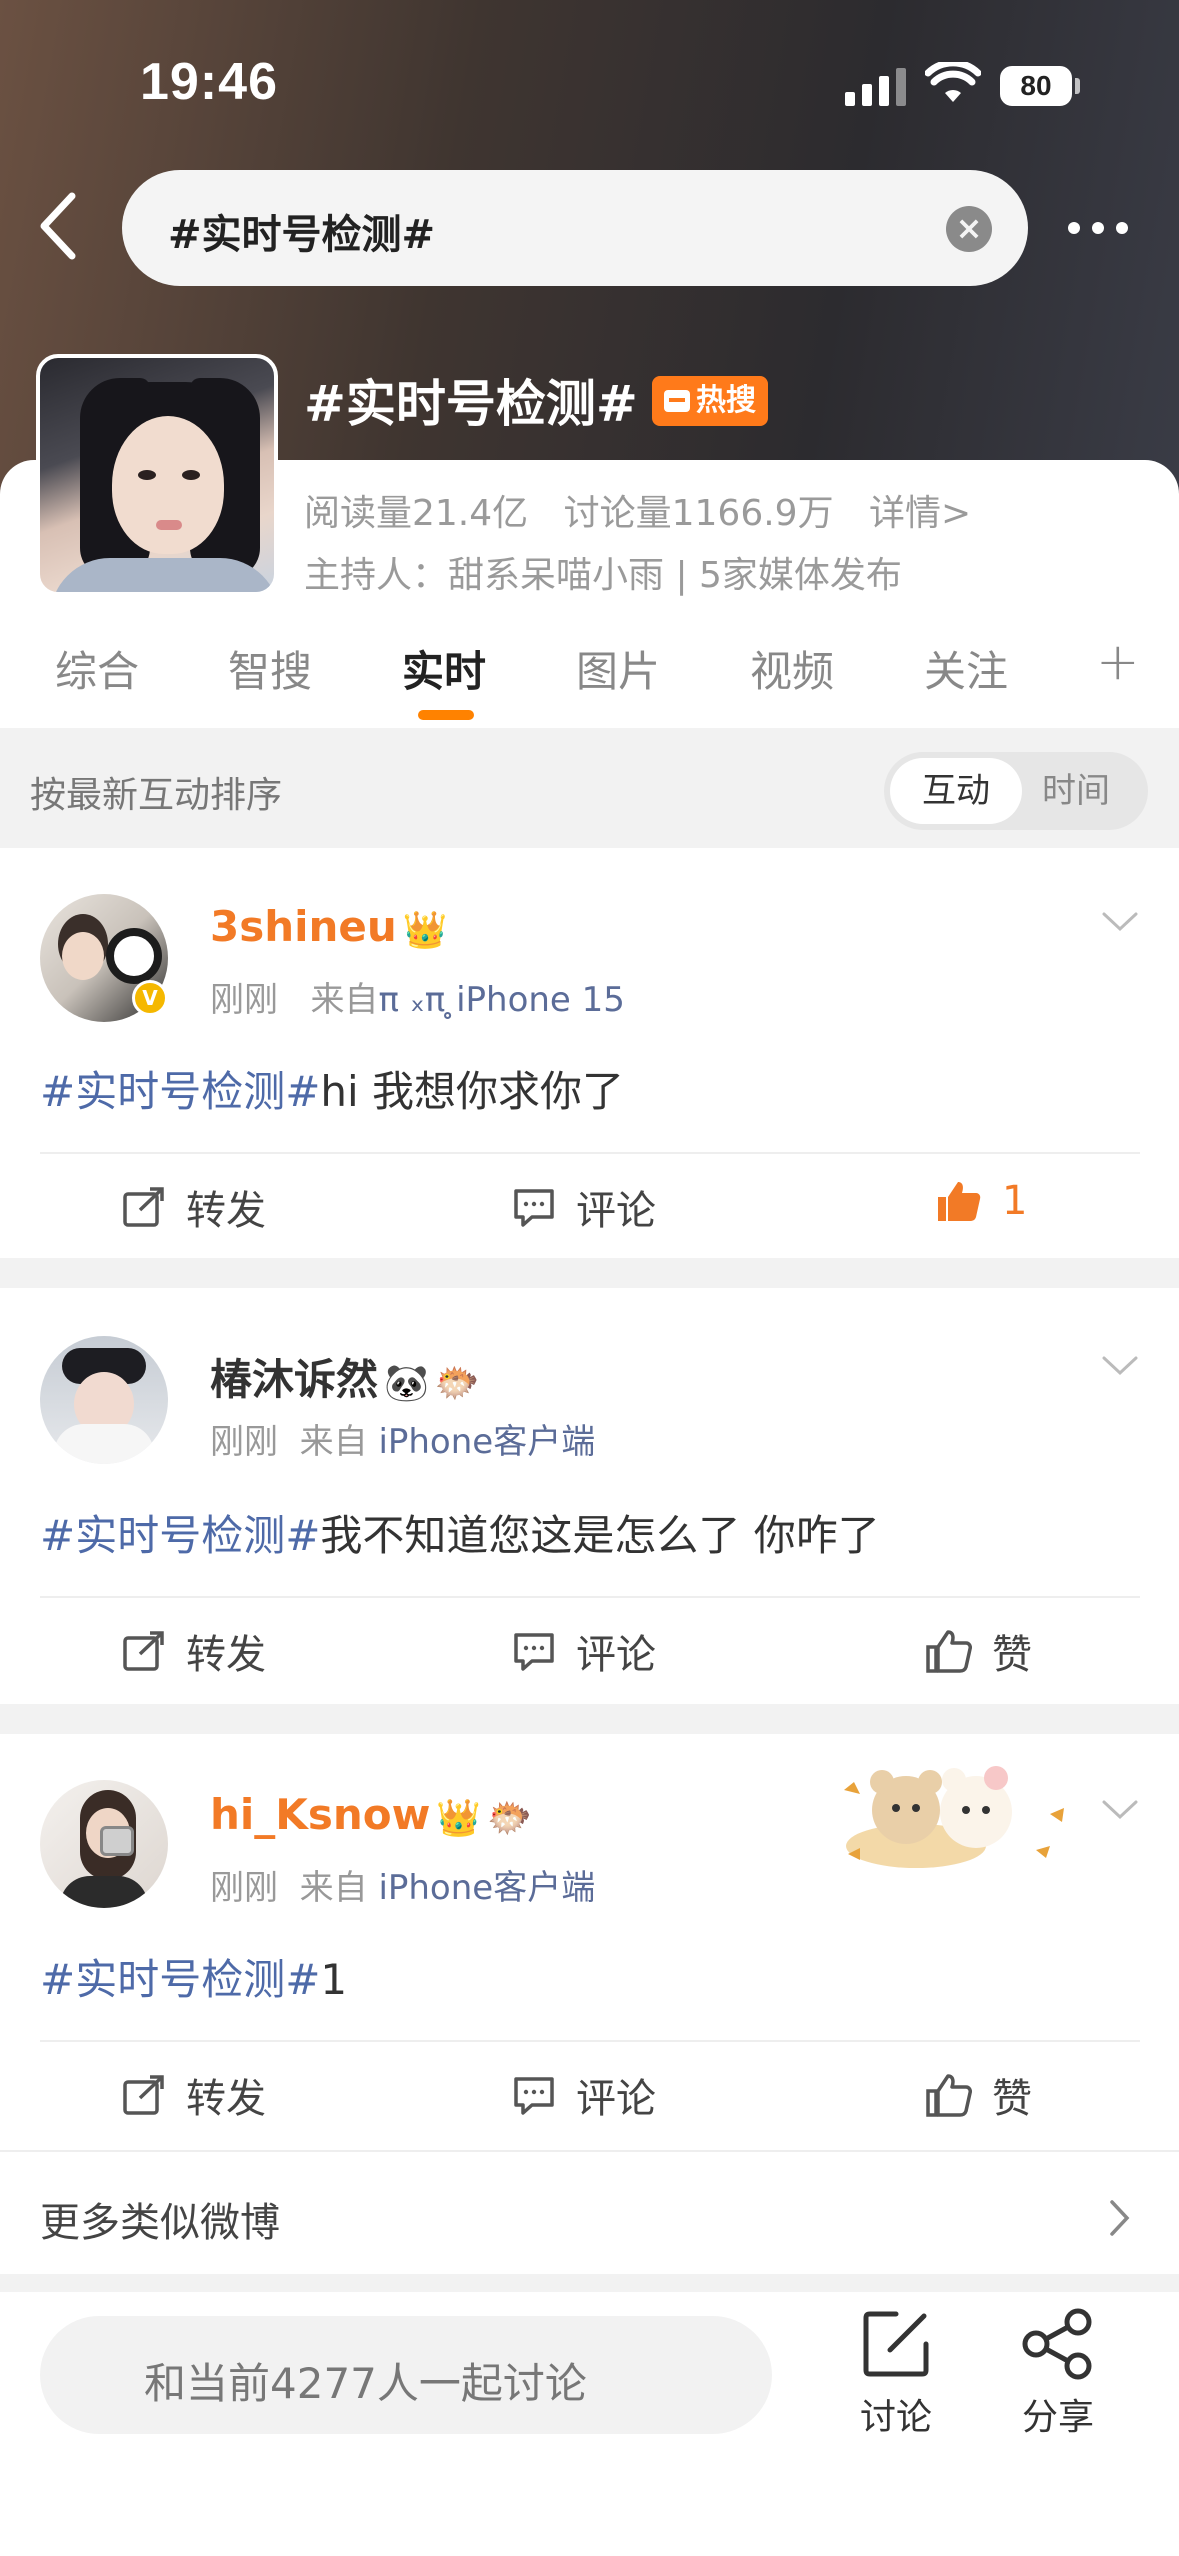  What do you see at coordinates (209, 82) in the screenshot?
I see `status-time: 19:46` at bounding box center [209, 82].